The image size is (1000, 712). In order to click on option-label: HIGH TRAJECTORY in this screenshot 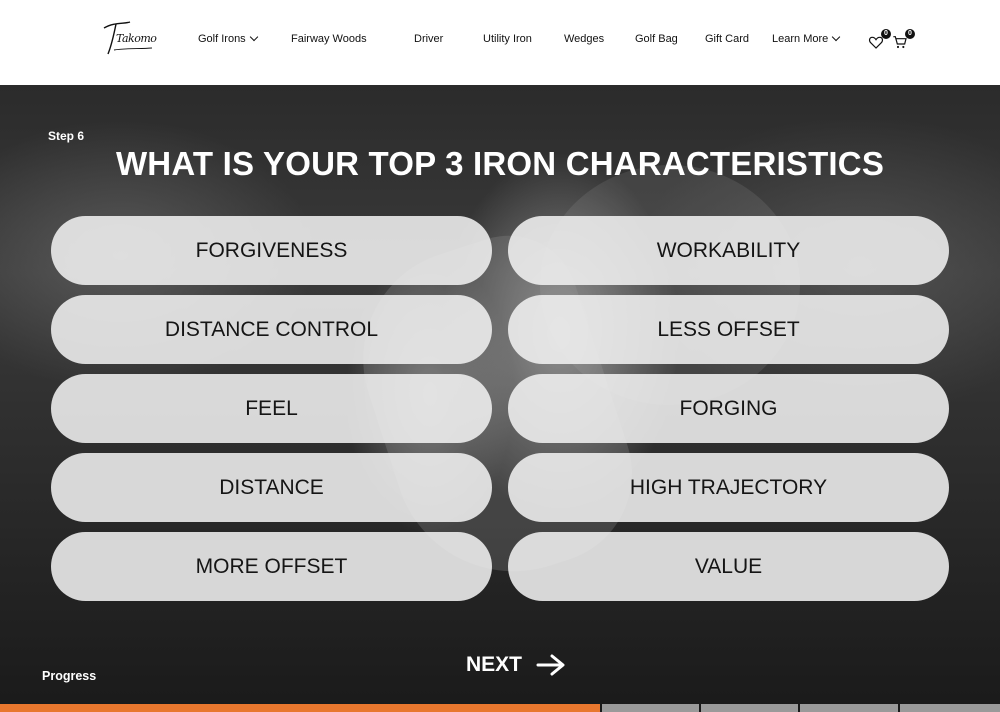, I will do `click(728, 487)`.